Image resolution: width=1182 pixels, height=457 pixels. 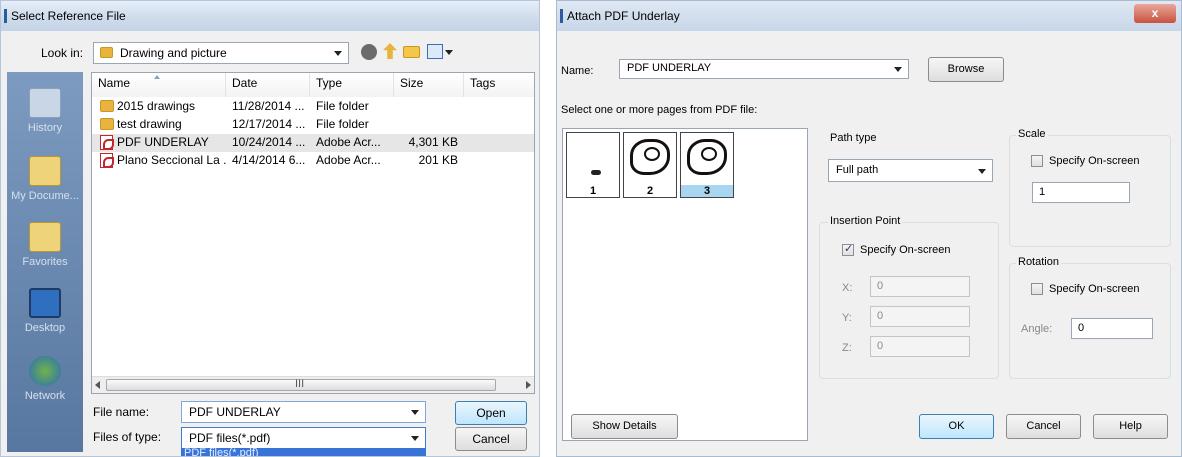 What do you see at coordinates (270, 16) in the screenshot?
I see `dialog1-titlebar: Select Reference File` at bounding box center [270, 16].